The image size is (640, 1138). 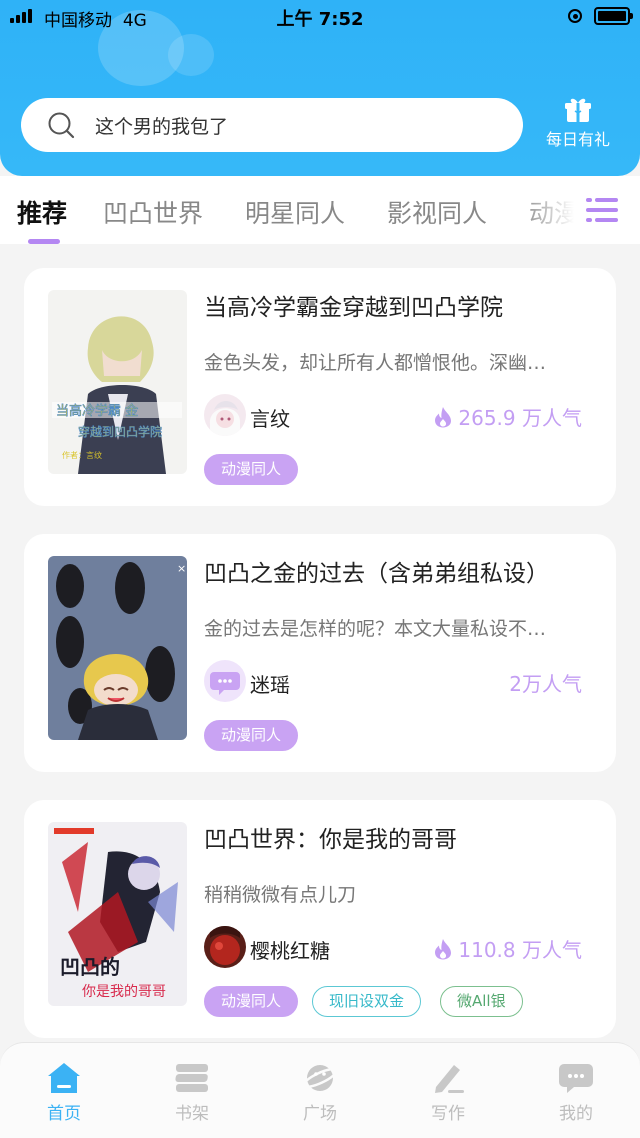 I want to click on tab-celebrity-fanfic: 明星同人, so click(x=295, y=212).